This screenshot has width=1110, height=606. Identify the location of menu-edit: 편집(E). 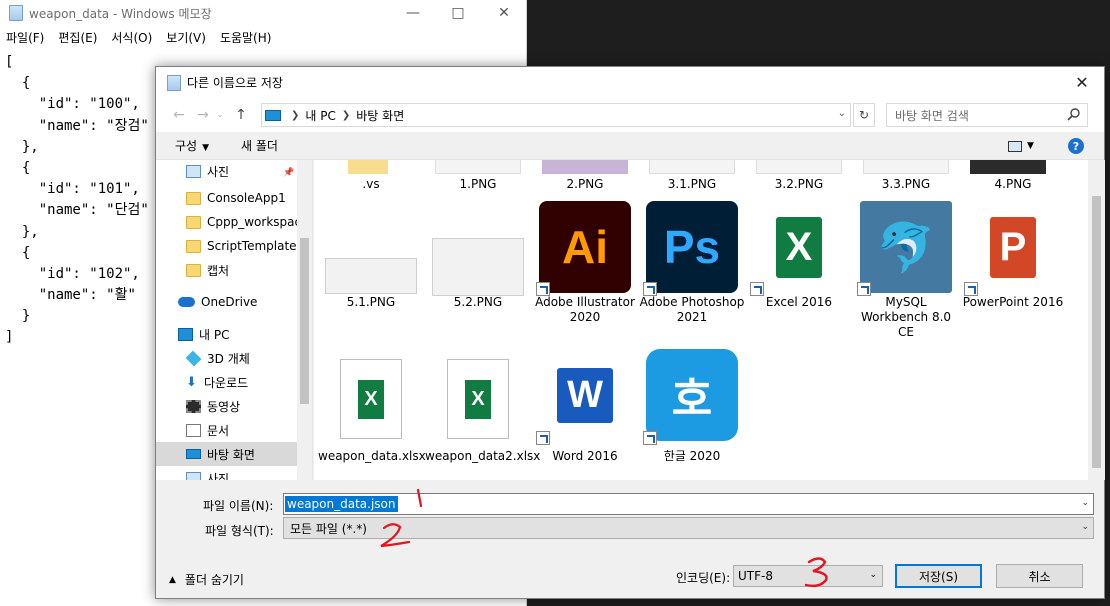
(77, 37).